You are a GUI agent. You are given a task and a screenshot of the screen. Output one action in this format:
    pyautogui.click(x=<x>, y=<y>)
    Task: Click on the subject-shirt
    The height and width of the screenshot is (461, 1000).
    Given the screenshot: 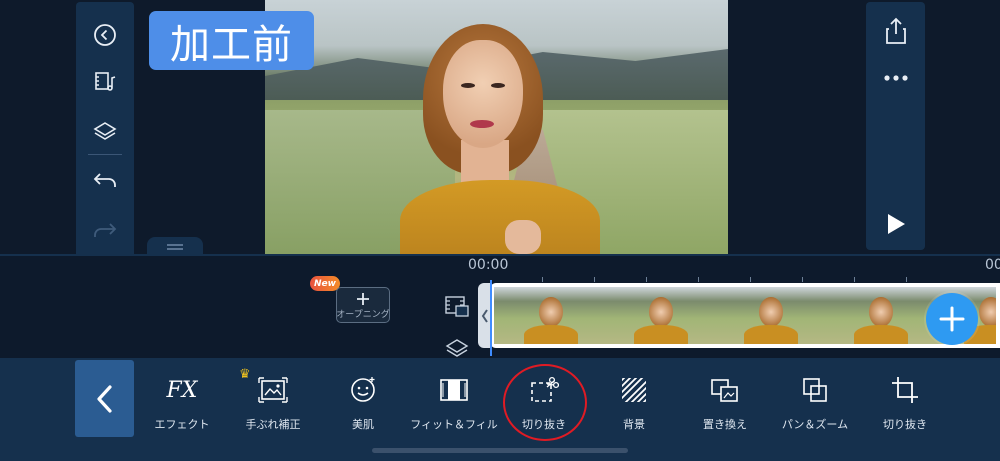 What is the action you would take?
    pyautogui.click(x=500, y=217)
    